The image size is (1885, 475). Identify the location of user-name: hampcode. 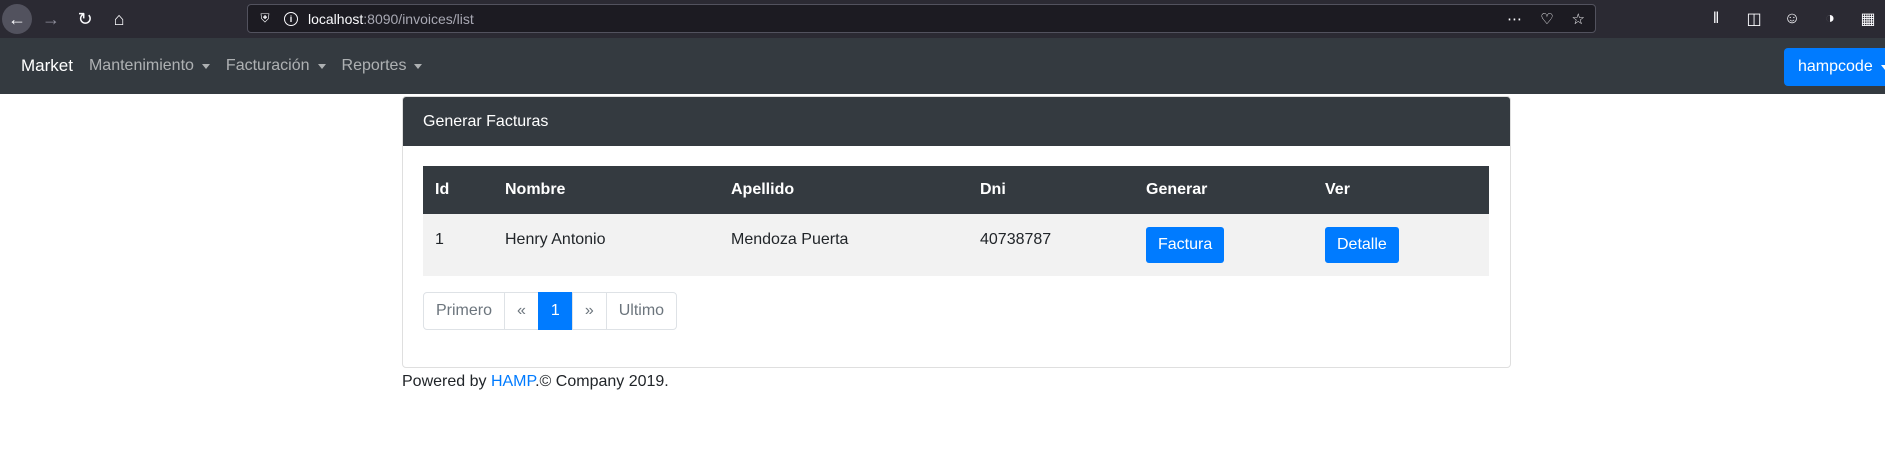
(1835, 66).